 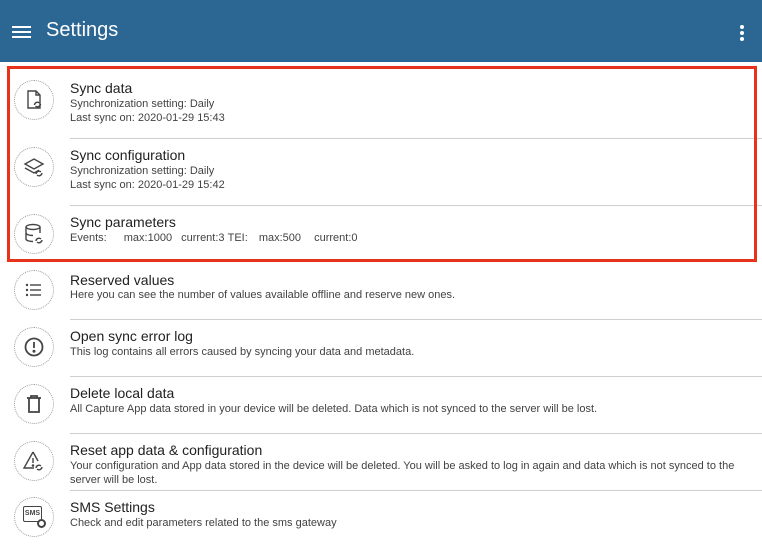 What do you see at coordinates (203, 238) in the screenshot?
I see `events-current: current:3` at bounding box center [203, 238].